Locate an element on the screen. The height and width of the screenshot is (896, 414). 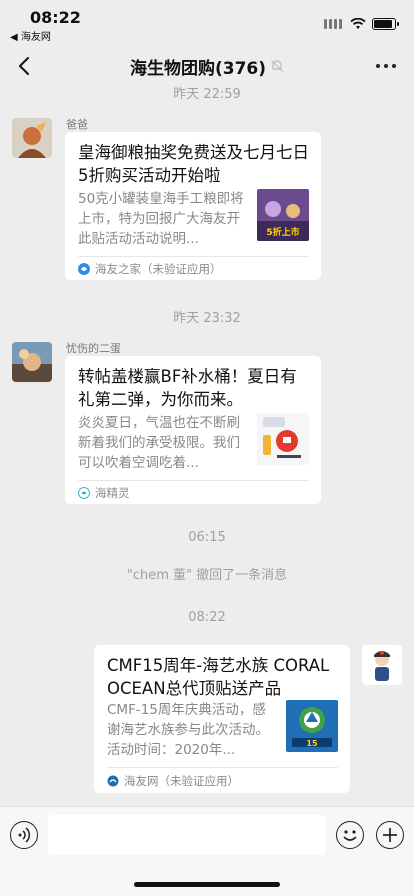
card-source-label: 海友之家（未验证应用） is located at coordinates (158, 269).